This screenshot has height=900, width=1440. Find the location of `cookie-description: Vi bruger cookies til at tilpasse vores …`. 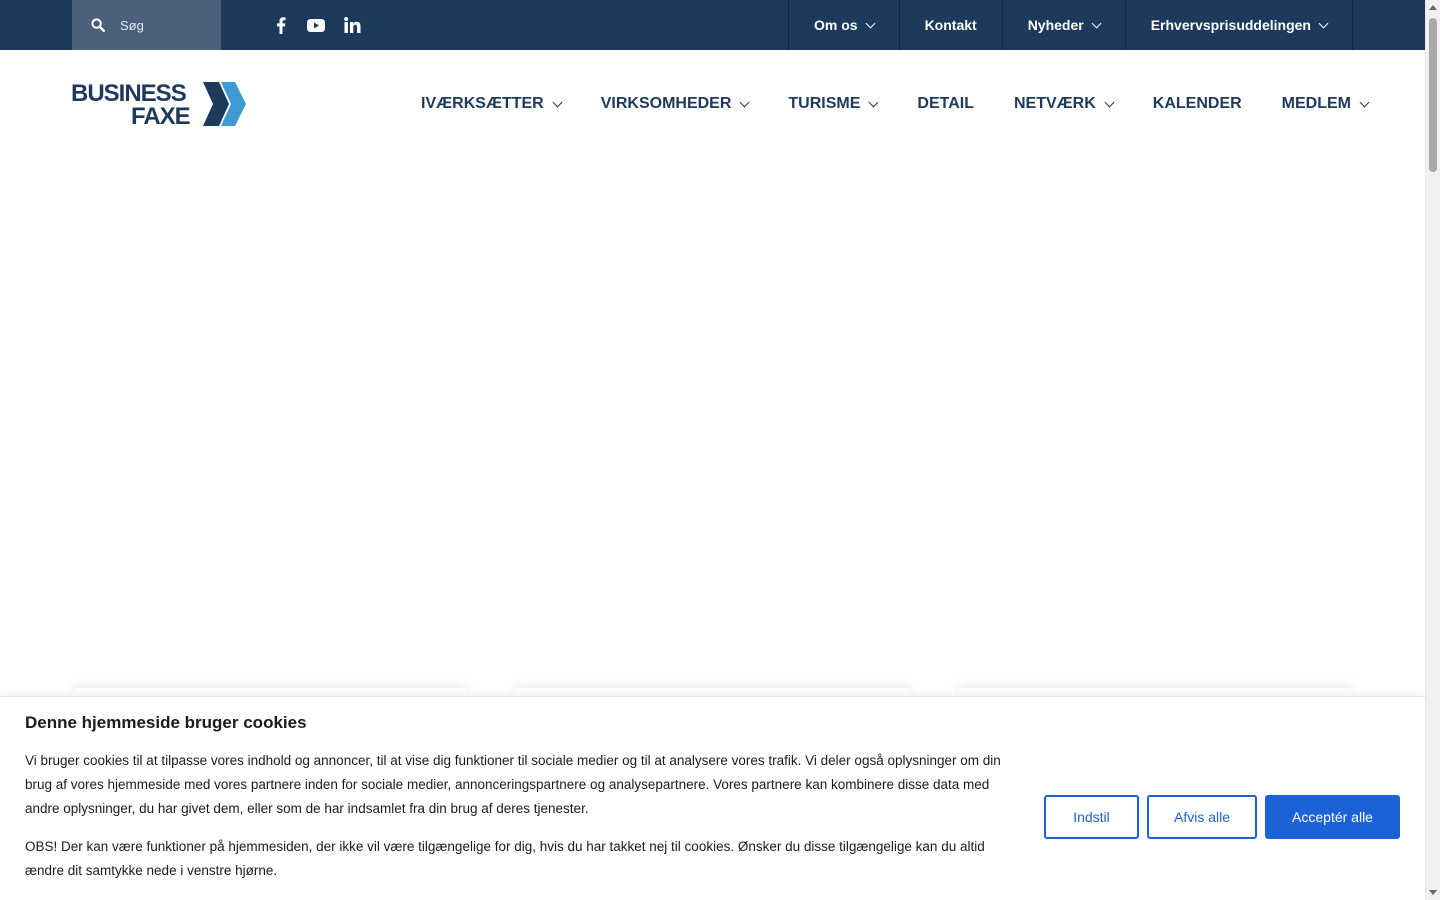

cookie-description: Vi bruger cookies til at tilpasse vores … is located at coordinates (513, 784).